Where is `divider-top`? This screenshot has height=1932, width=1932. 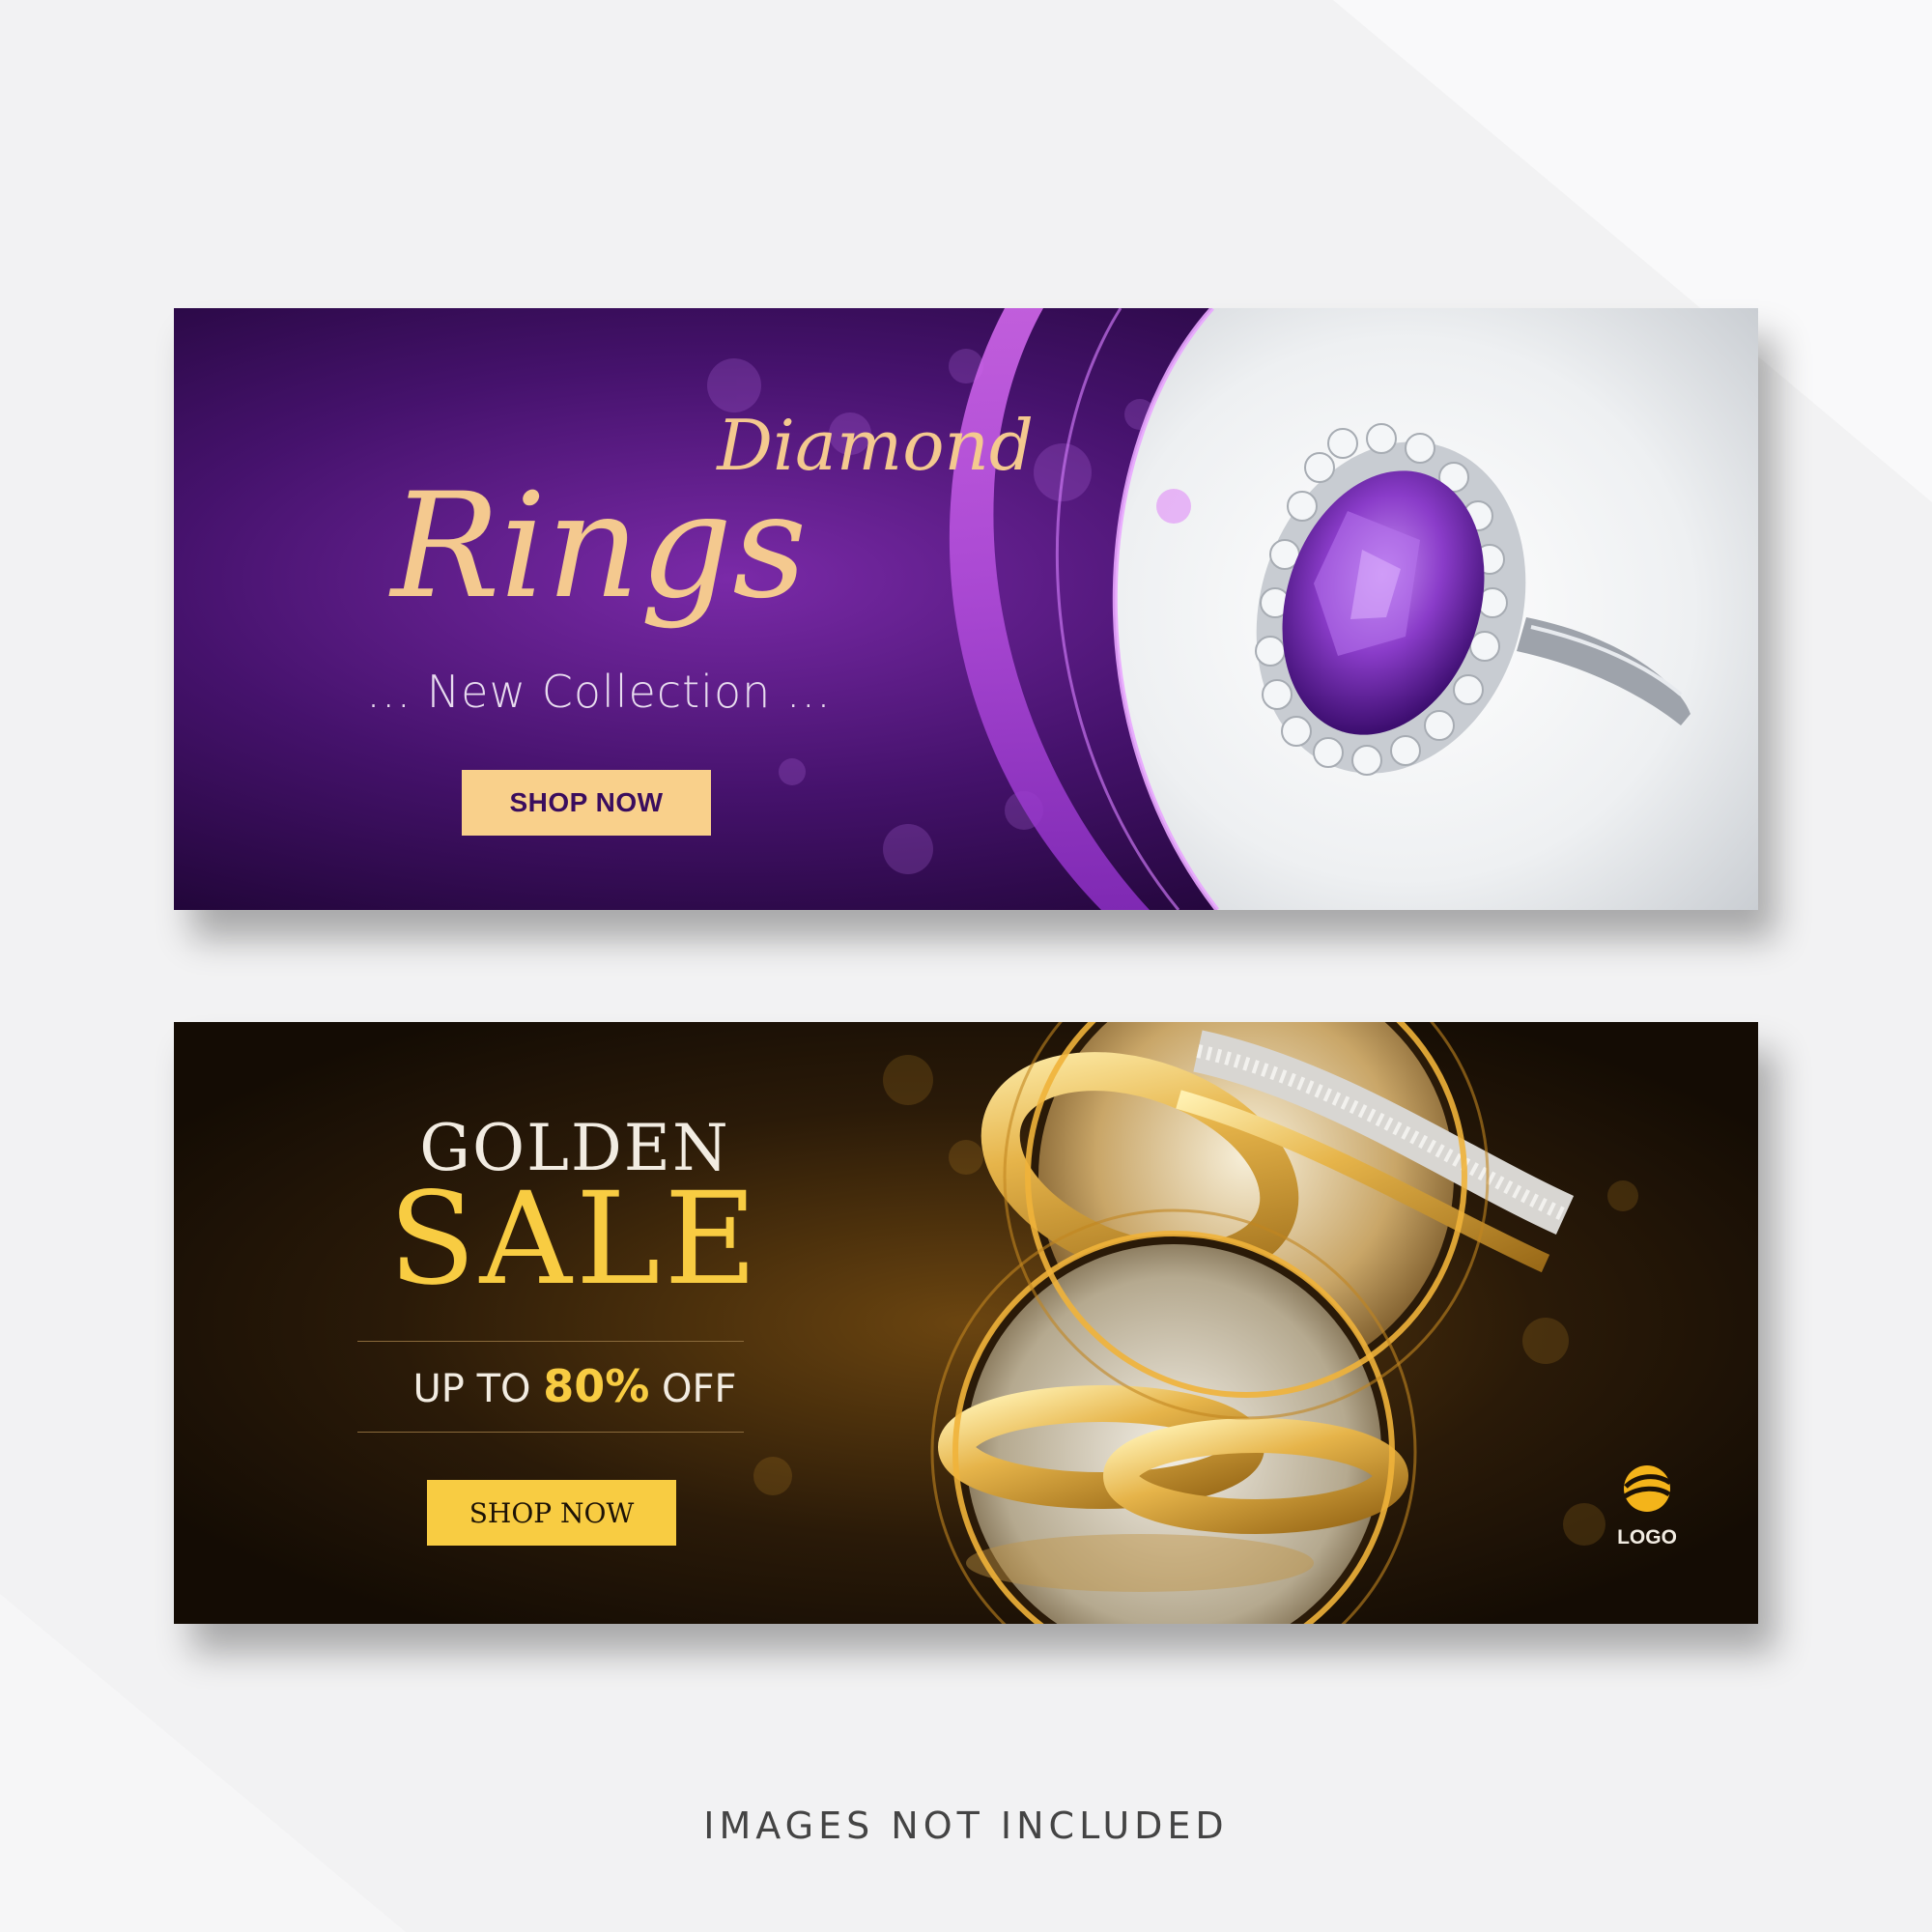 divider-top is located at coordinates (550, 1341).